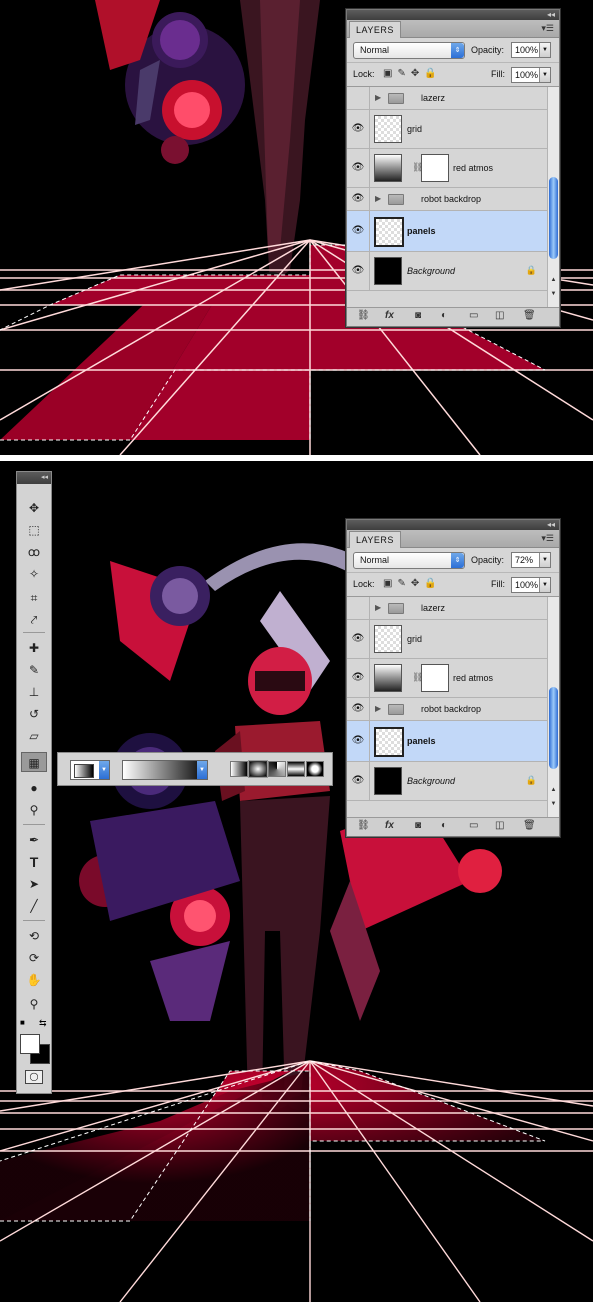  What do you see at coordinates (34, 980) in the screenshot?
I see `hand-tool-icon: ✋` at bounding box center [34, 980].